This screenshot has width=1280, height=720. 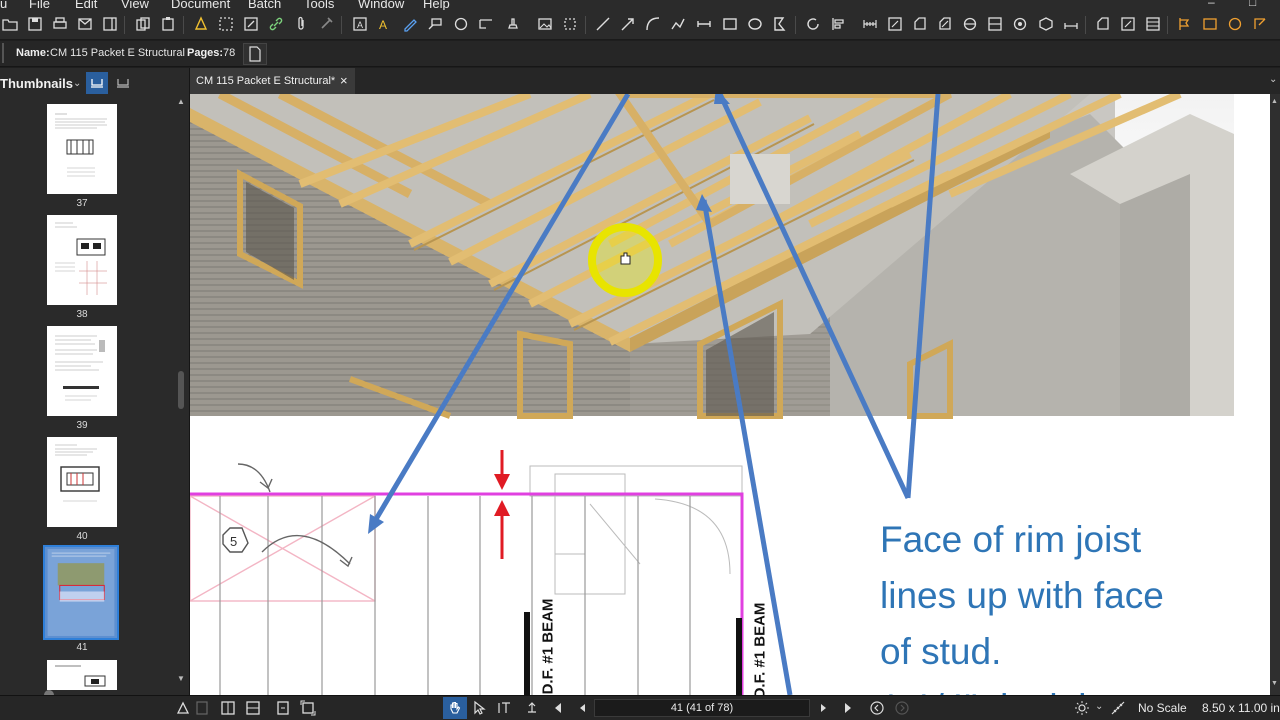 I want to click on hand-tool-button, so click(x=455, y=708).